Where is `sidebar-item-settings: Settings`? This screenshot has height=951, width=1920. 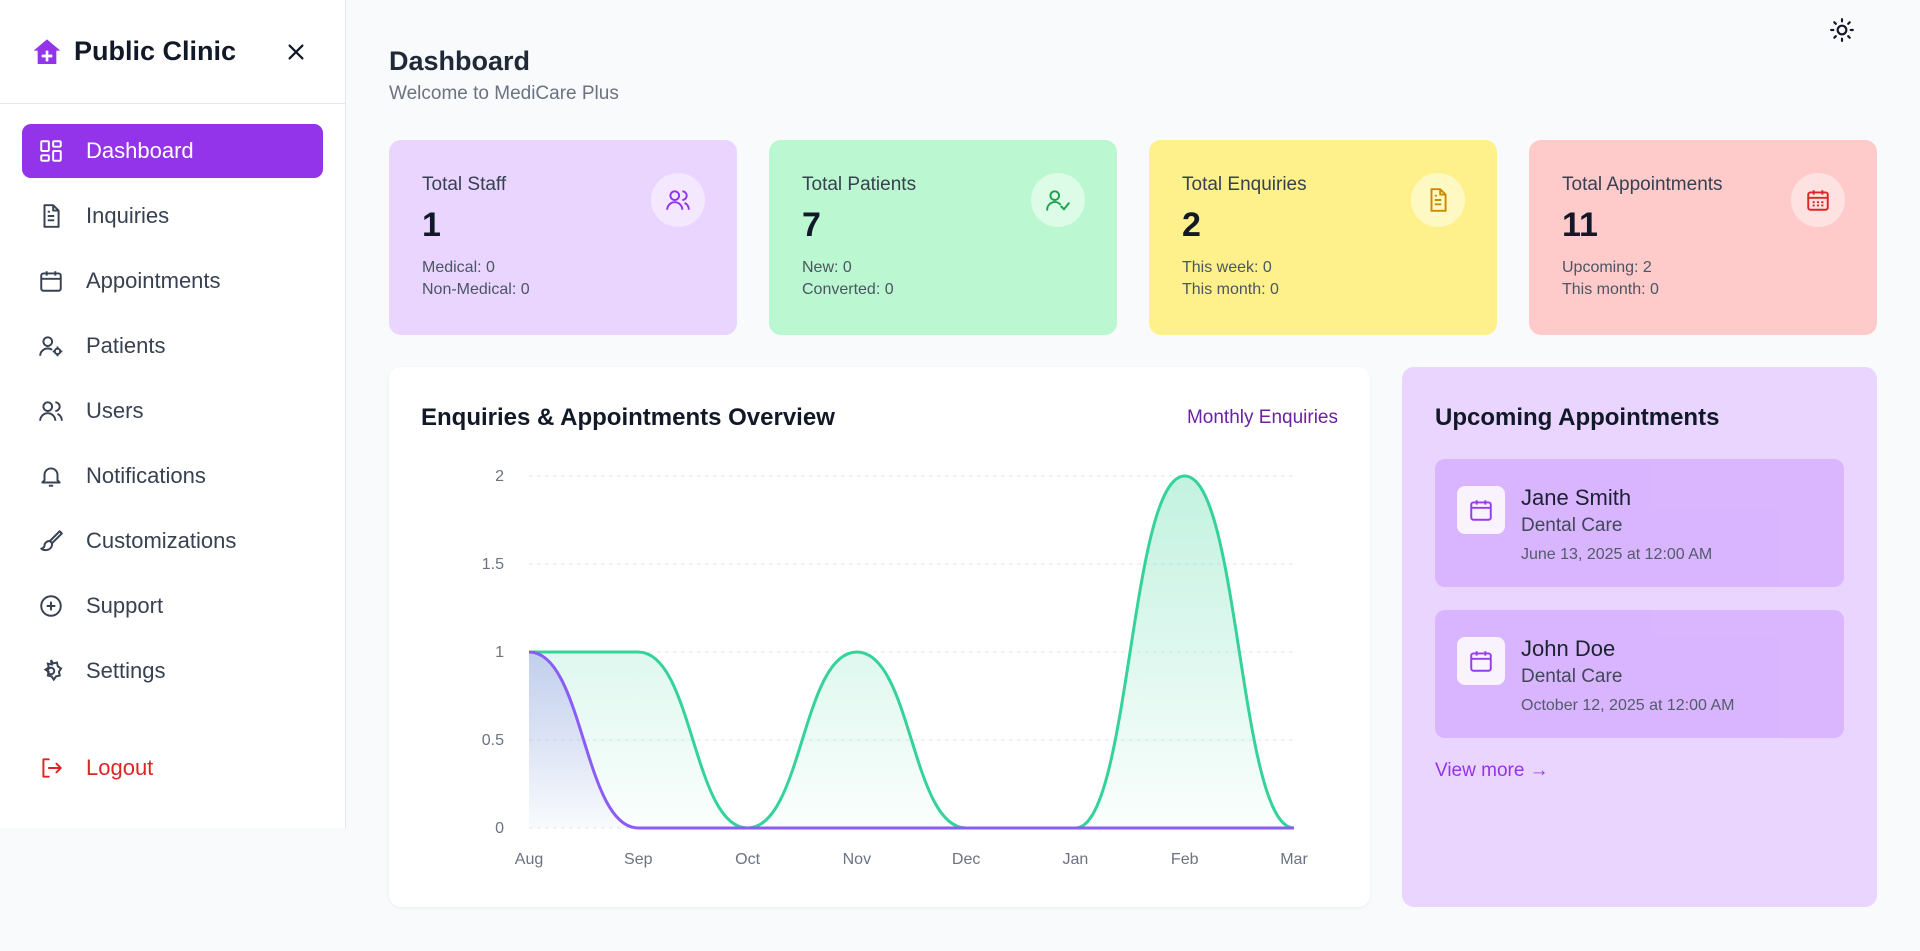 sidebar-item-settings: Settings is located at coordinates (172, 671).